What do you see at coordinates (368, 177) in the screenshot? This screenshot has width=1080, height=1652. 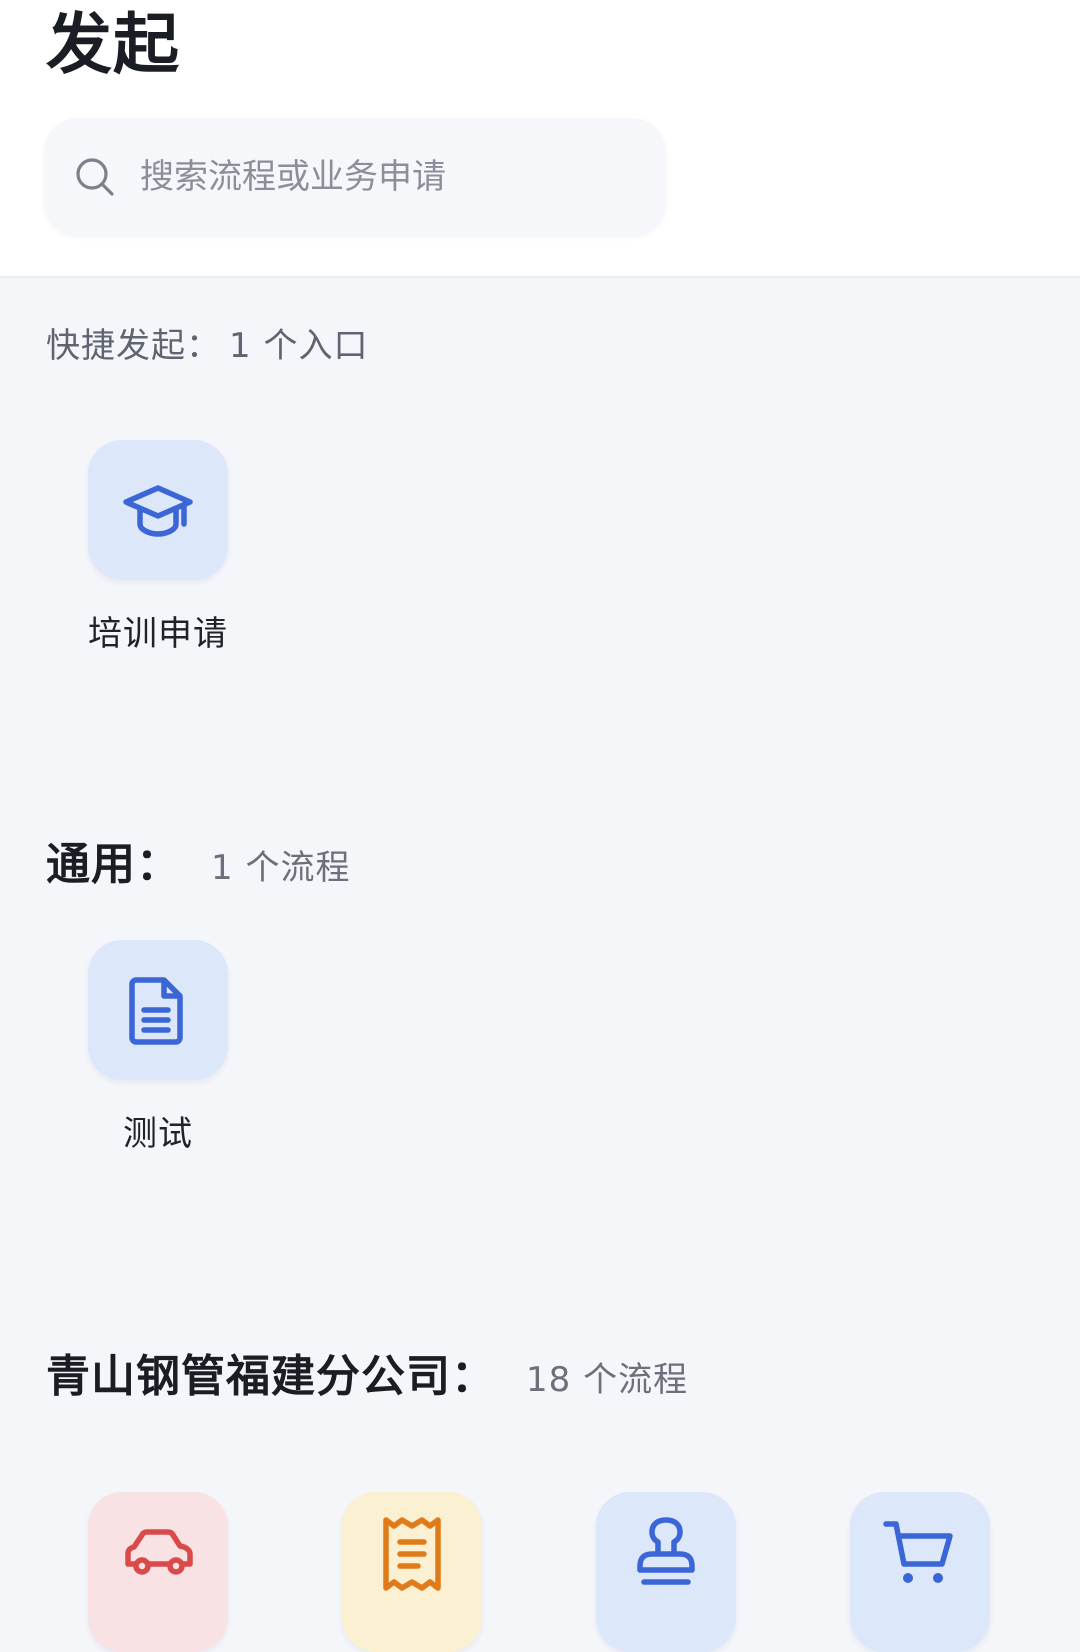 I see `search-input` at bounding box center [368, 177].